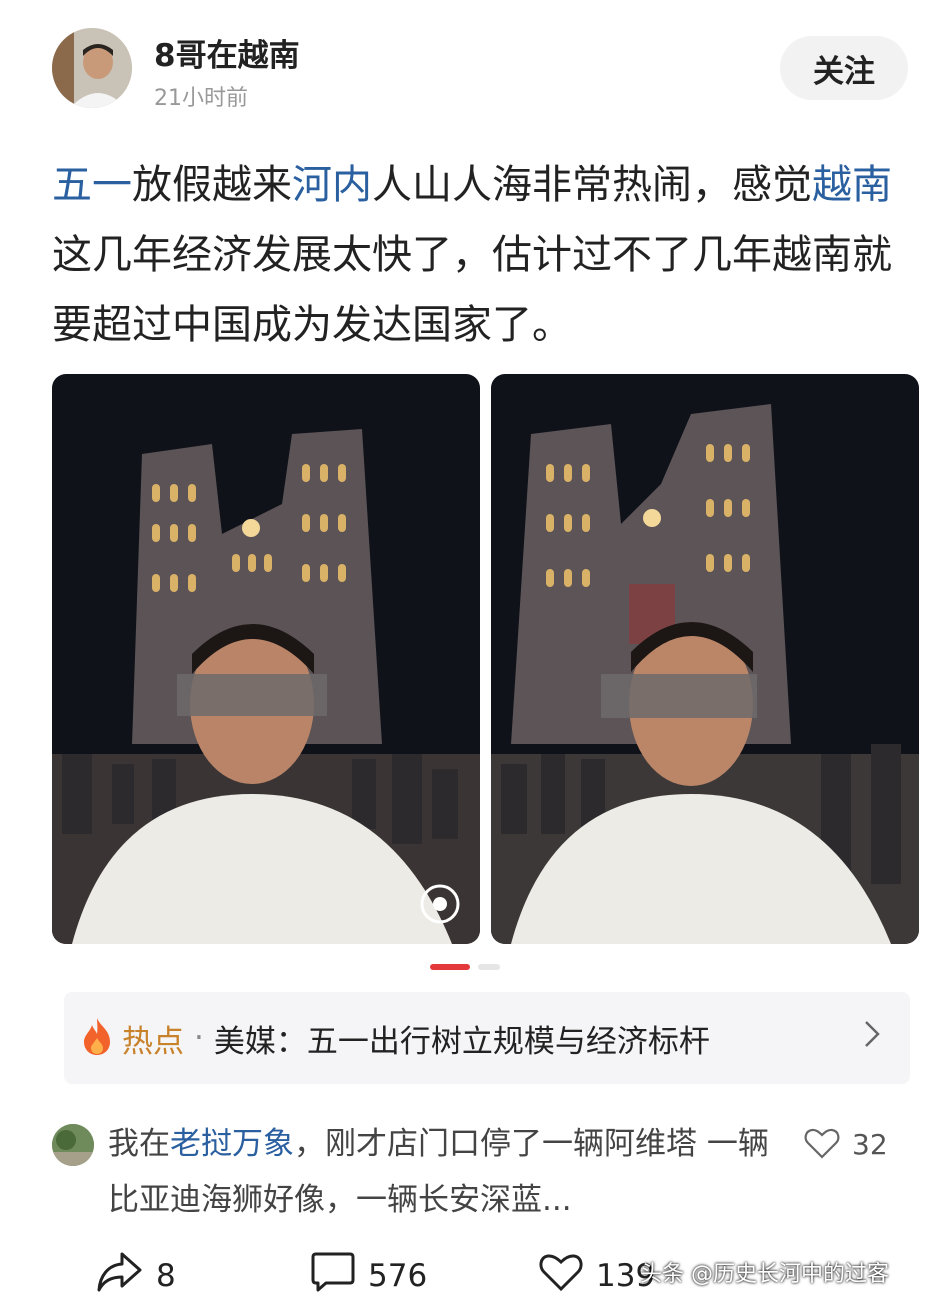 Image resolution: width=932 pixels, height=1300 pixels. Describe the element at coordinates (227, 52) in the screenshot. I see `author-name: 8哥在越南` at that location.